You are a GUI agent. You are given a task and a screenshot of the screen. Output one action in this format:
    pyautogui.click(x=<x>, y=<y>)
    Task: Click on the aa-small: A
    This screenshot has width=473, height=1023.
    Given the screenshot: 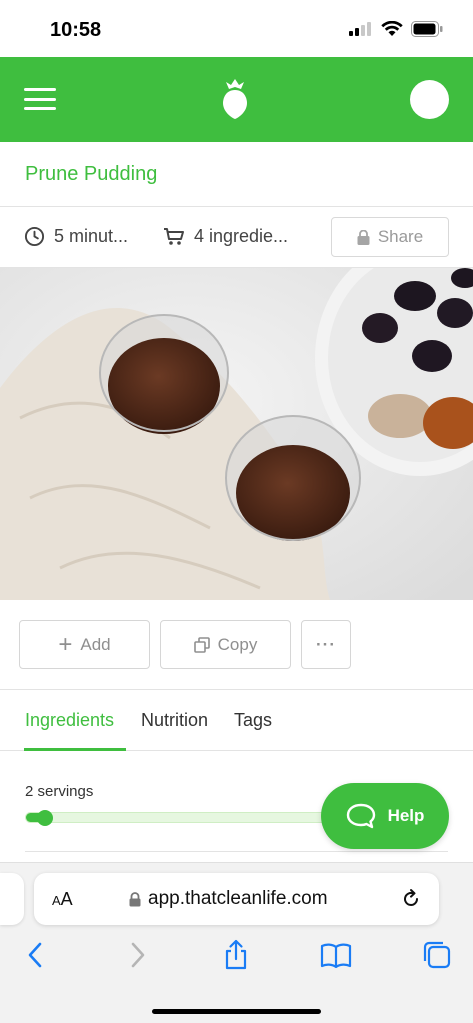 What is the action you would take?
    pyautogui.click(x=56, y=900)
    